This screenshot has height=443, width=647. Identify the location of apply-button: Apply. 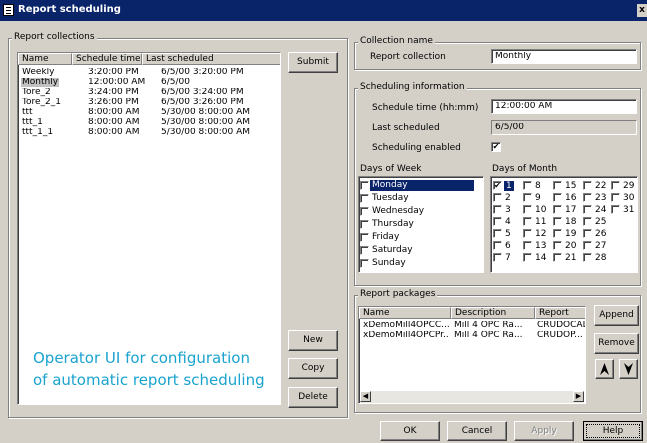
(544, 431).